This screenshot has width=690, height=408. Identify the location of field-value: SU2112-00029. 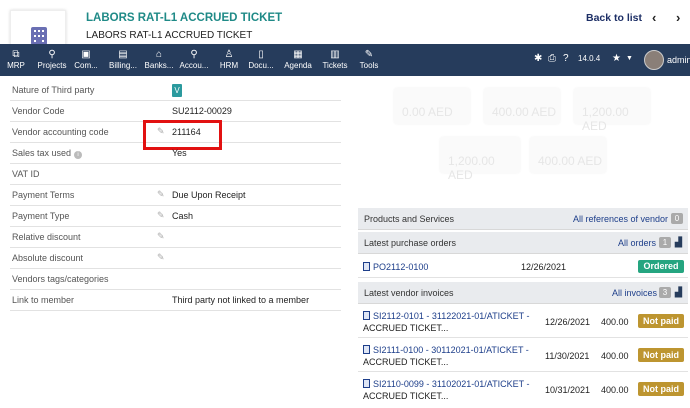
(202, 111).